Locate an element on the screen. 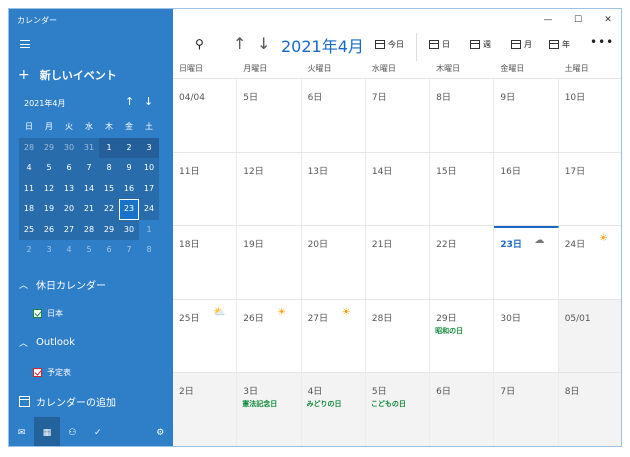 This screenshot has width=630, height=457. month-view-button: 月 is located at coordinates (521, 44).